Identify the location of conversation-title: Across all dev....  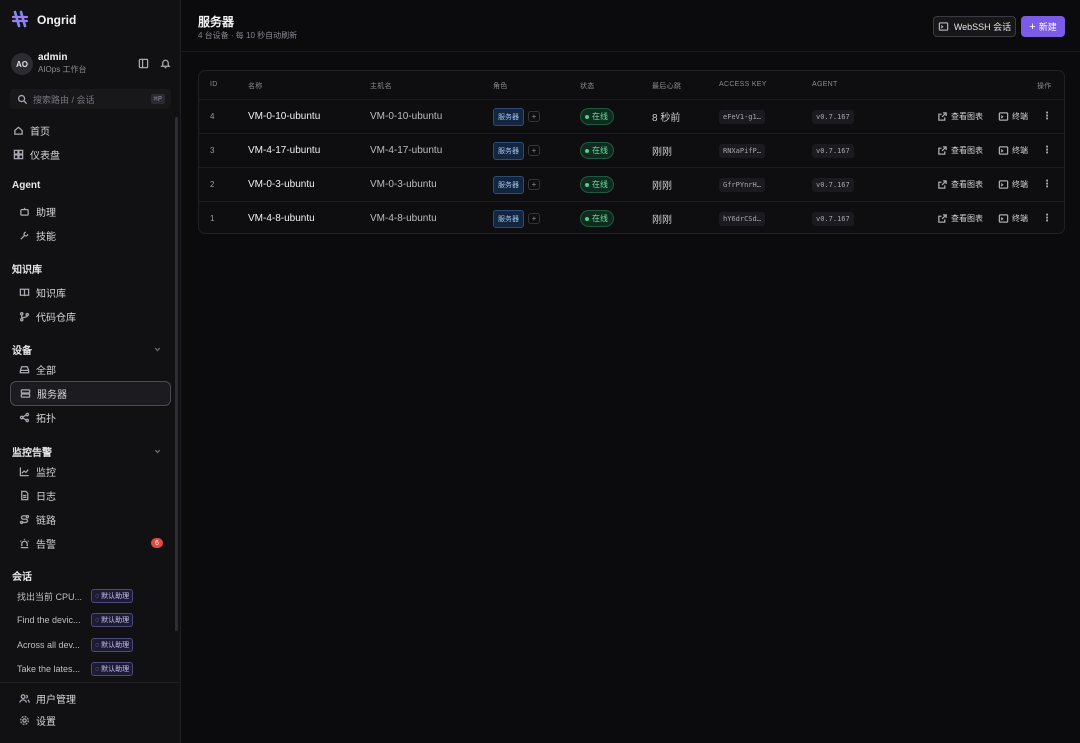
(48, 645).